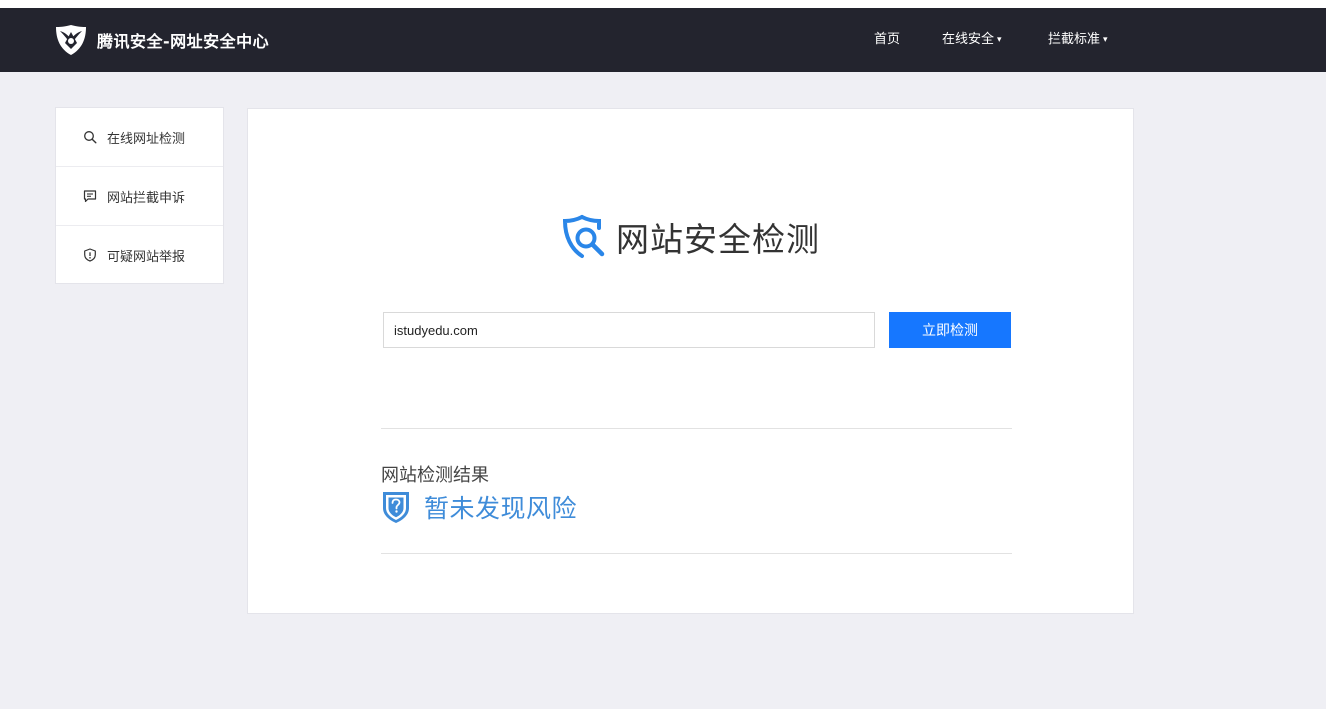 Image resolution: width=1326 pixels, height=709 pixels. Describe the element at coordinates (501, 508) in the screenshot. I see `result-text: 暂未发现风险` at that location.